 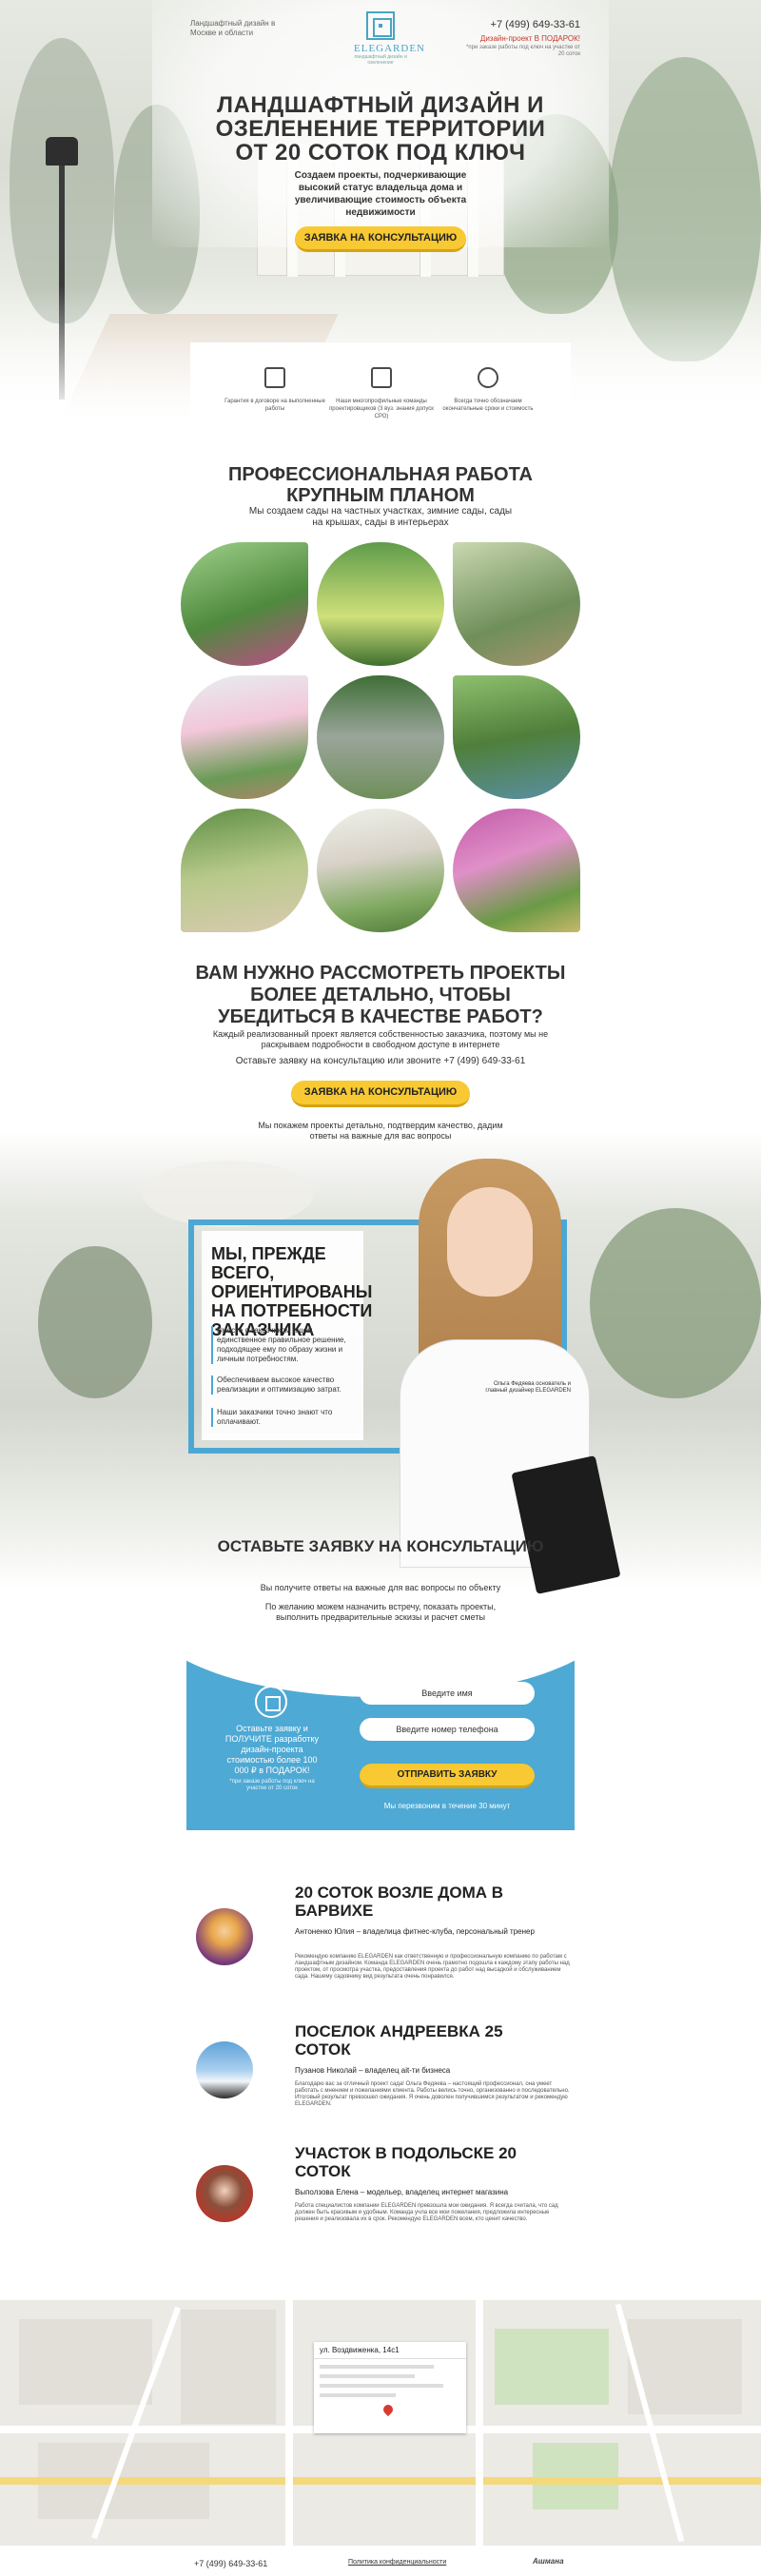 I want to click on footer-phone: +7 (499) 649-33-61, so click(x=230, y=2563).